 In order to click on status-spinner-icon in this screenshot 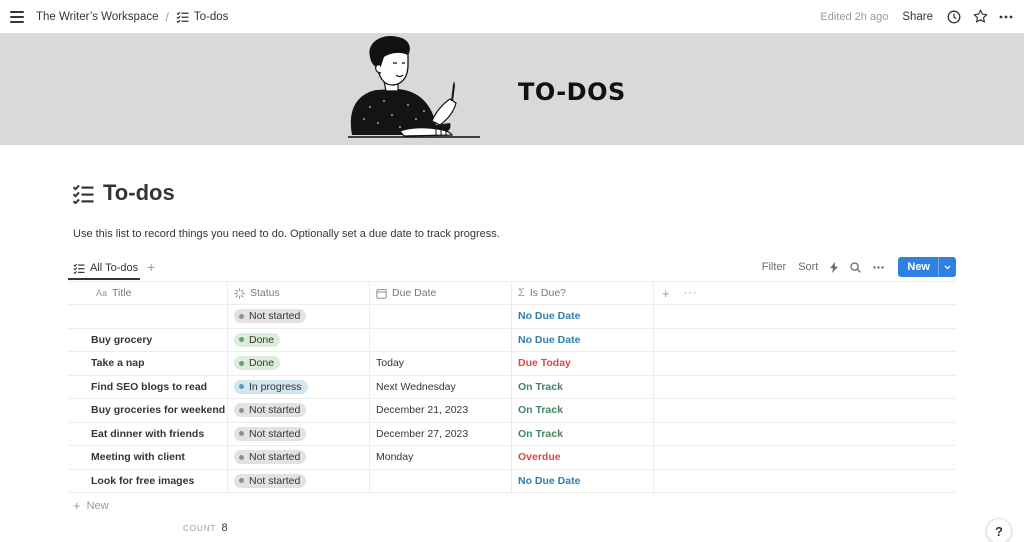, I will do `click(239, 293)`.